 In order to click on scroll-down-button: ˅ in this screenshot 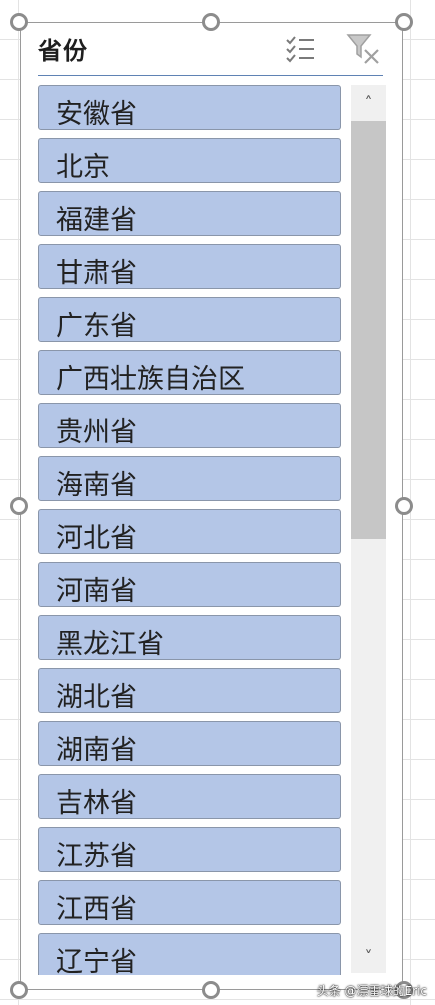, I will do `click(368, 956)`.